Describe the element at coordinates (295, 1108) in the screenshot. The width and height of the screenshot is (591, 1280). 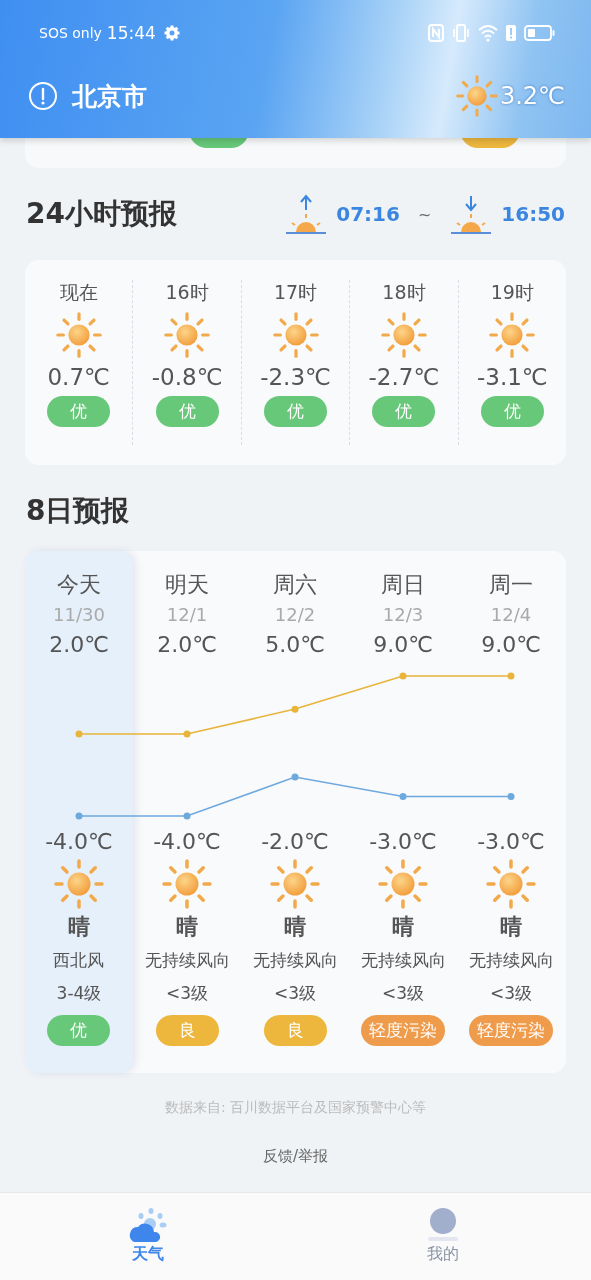
I see `source-text: 数据来自: 百川数据平台及国家预警中心等` at that location.